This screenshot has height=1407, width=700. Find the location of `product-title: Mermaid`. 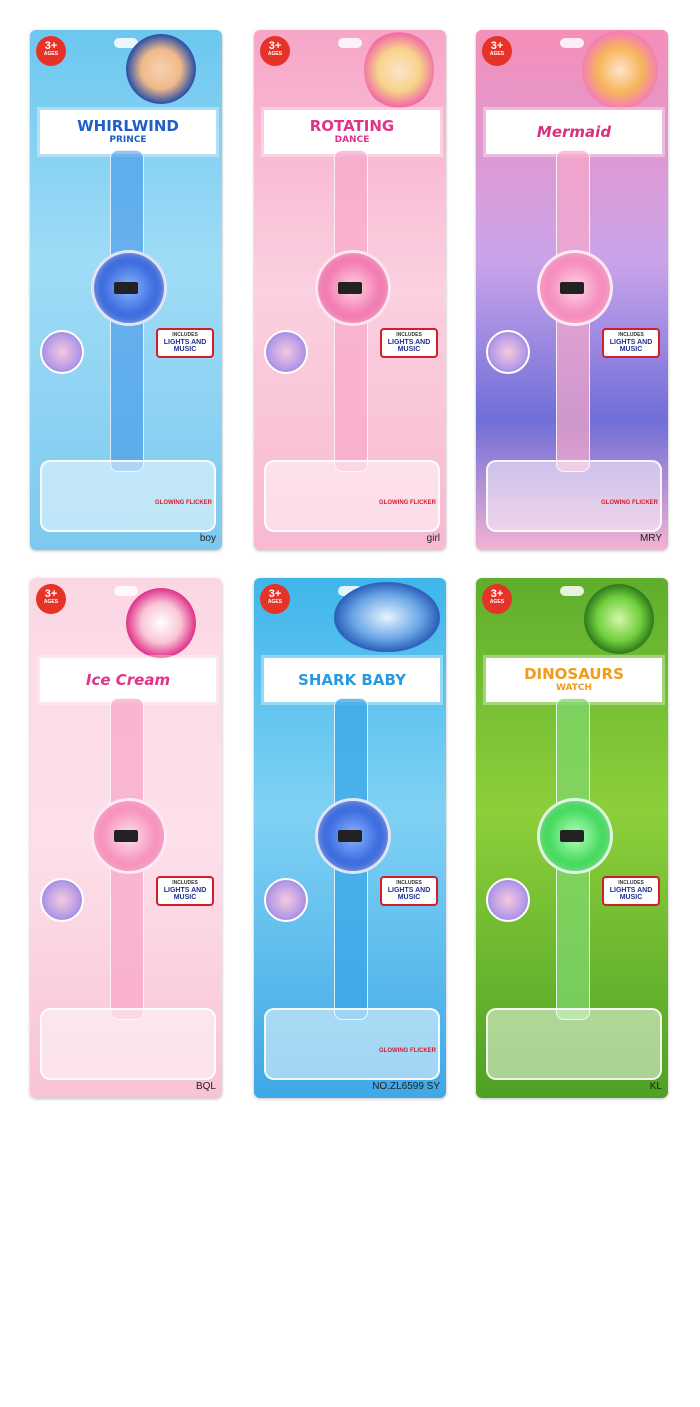

product-title: Mermaid is located at coordinates (574, 131).